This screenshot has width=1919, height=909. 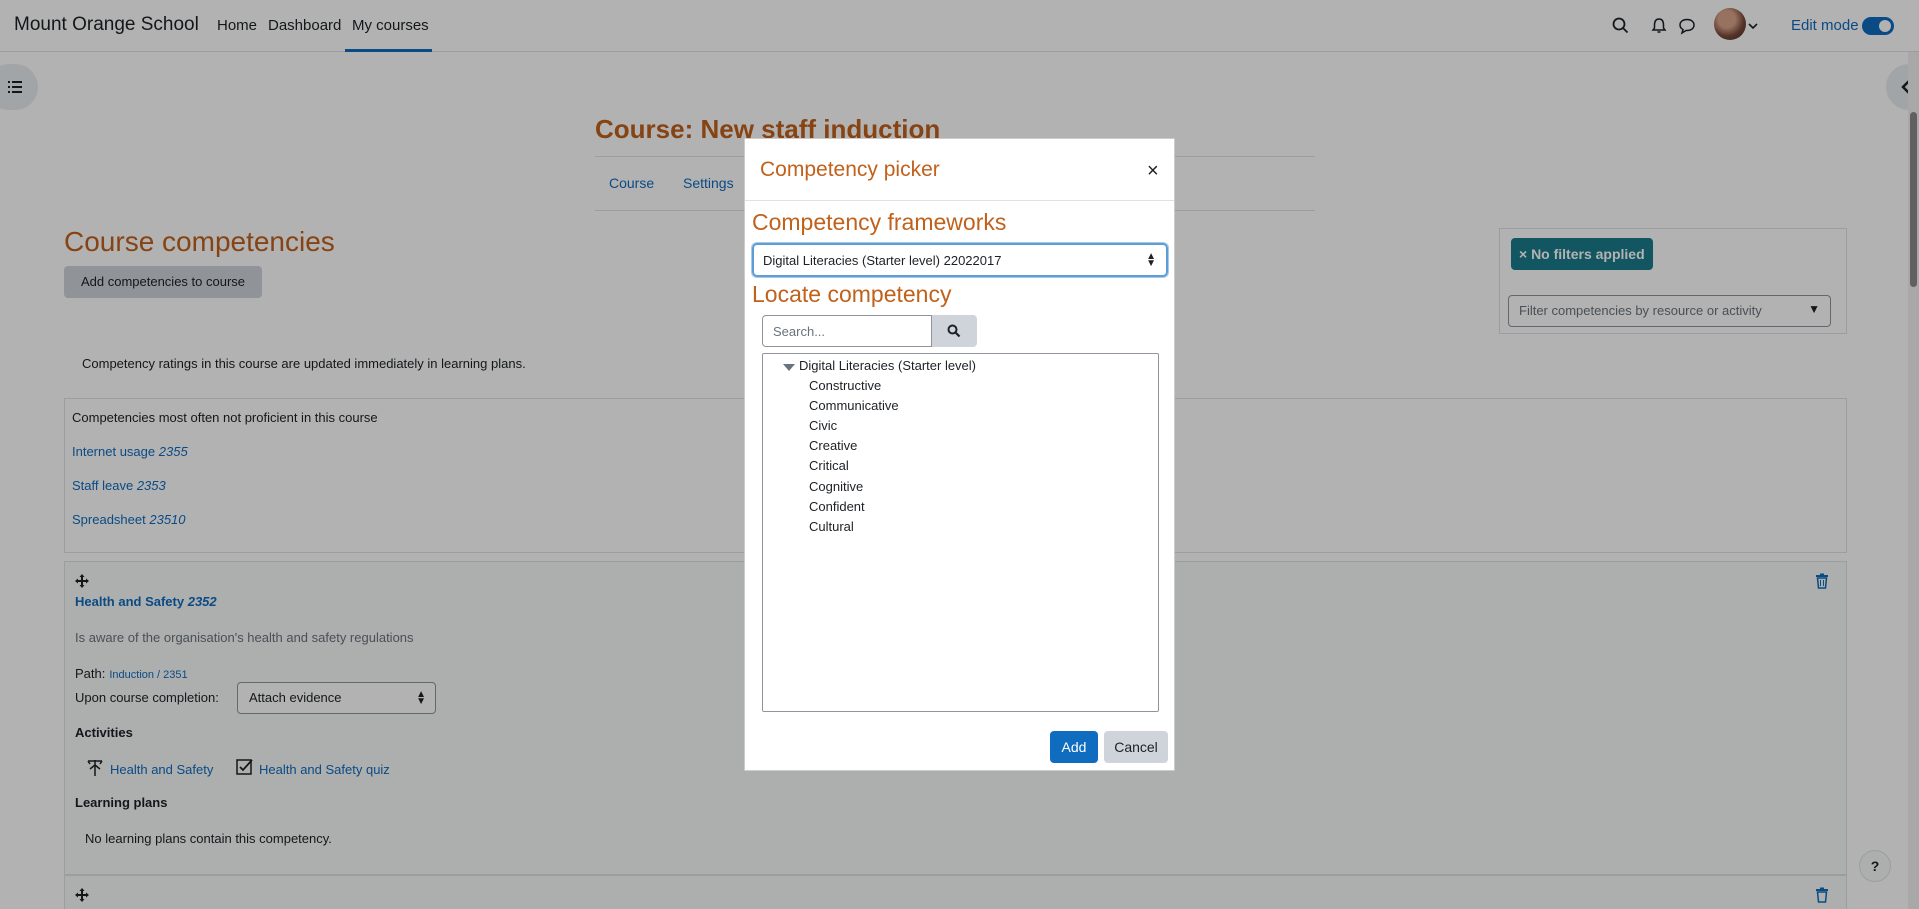 I want to click on tree-item: Critical, so click(x=829, y=465).